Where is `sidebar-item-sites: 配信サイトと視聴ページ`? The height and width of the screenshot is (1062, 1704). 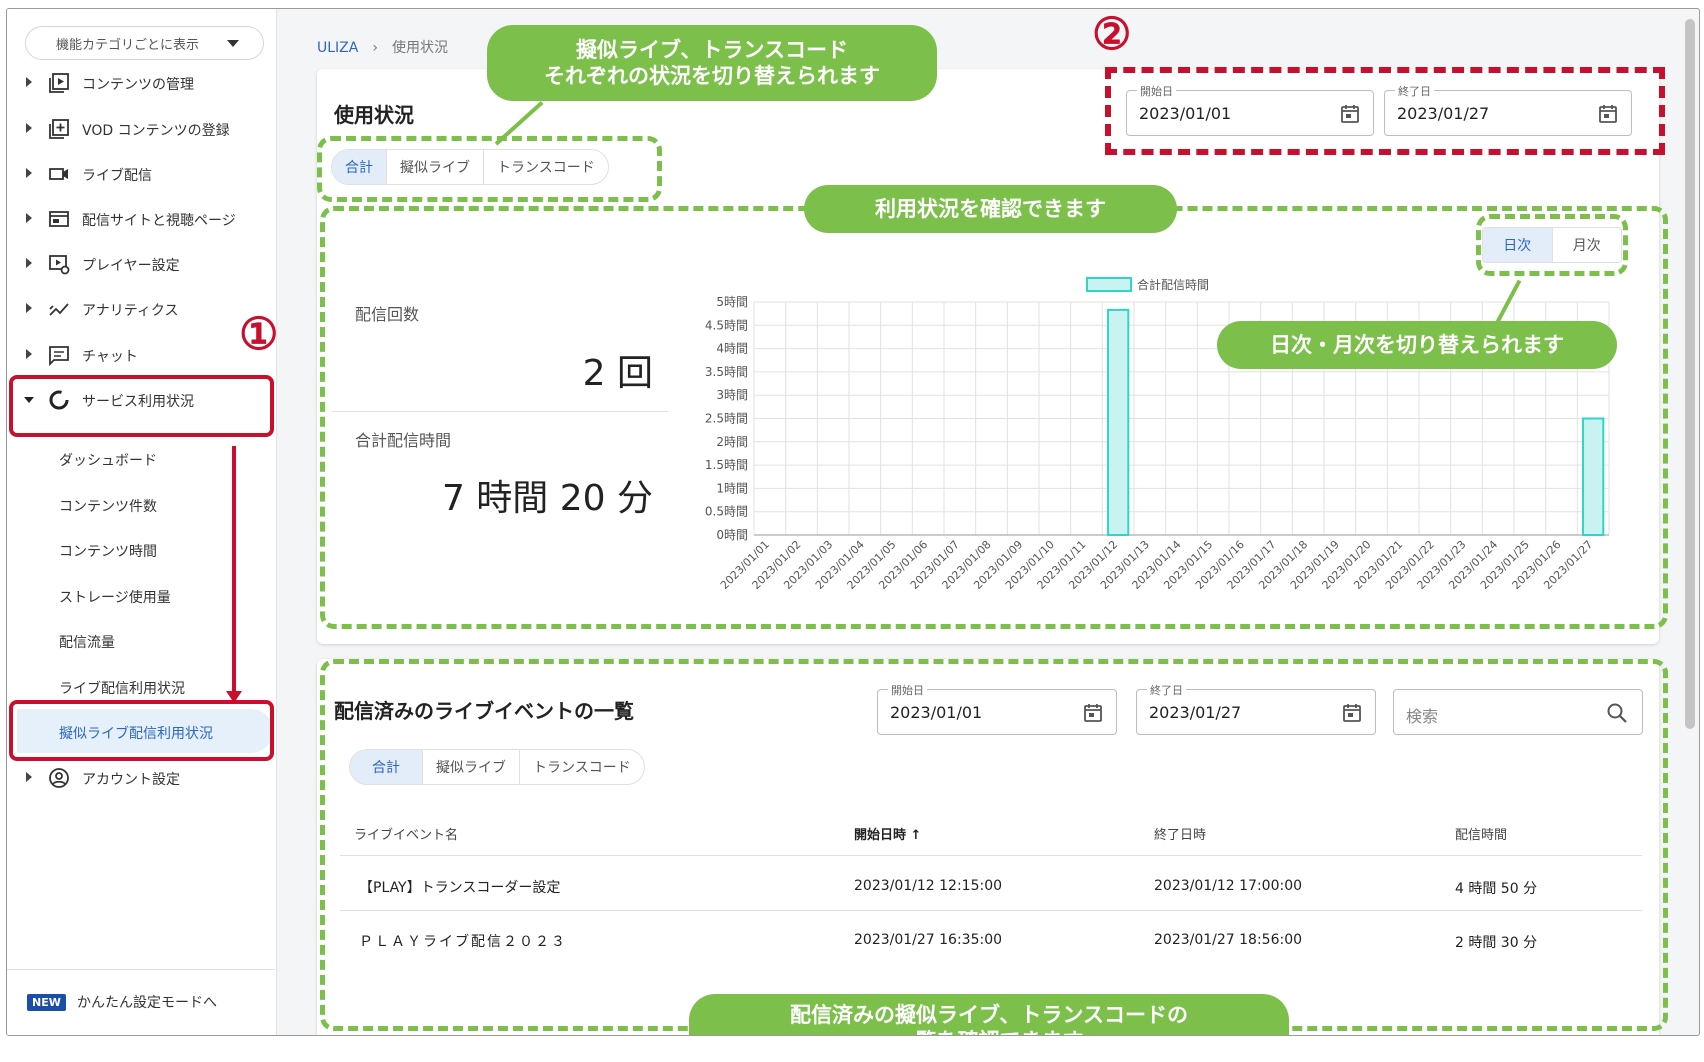 sidebar-item-sites: 配信サイトと視聴ページ is located at coordinates (141, 219).